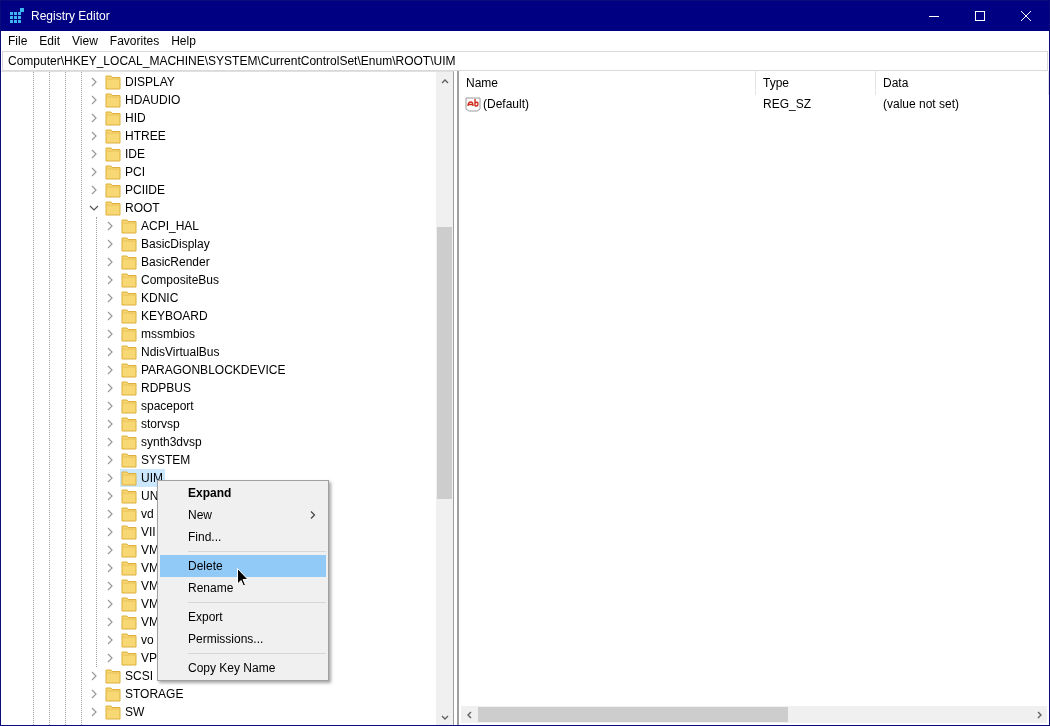 This screenshot has width=1050, height=726. What do you see at coordinates (50, 41) in the screenshot?
I see `menu-item: Edit` at bounding box center [50, 41].